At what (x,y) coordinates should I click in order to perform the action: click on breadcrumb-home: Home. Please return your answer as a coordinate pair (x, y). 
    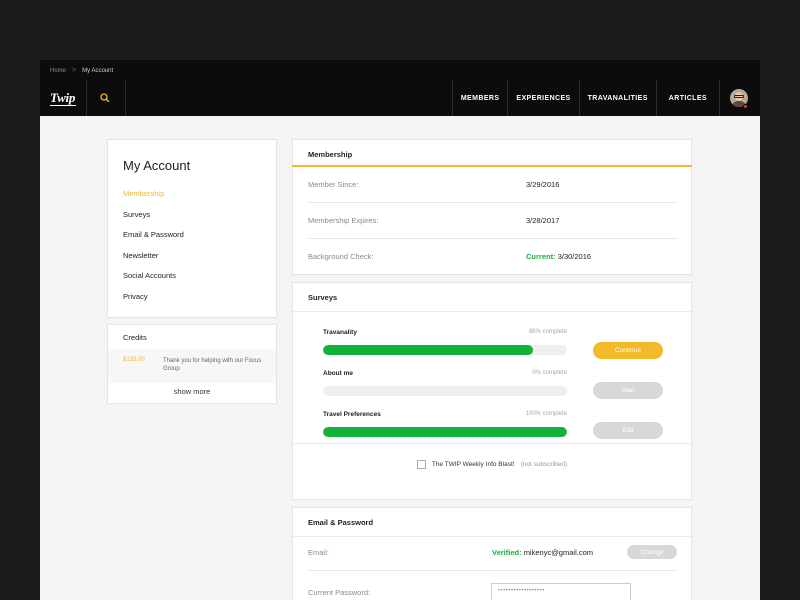
    Looking at the image, I should click on (58, 71).